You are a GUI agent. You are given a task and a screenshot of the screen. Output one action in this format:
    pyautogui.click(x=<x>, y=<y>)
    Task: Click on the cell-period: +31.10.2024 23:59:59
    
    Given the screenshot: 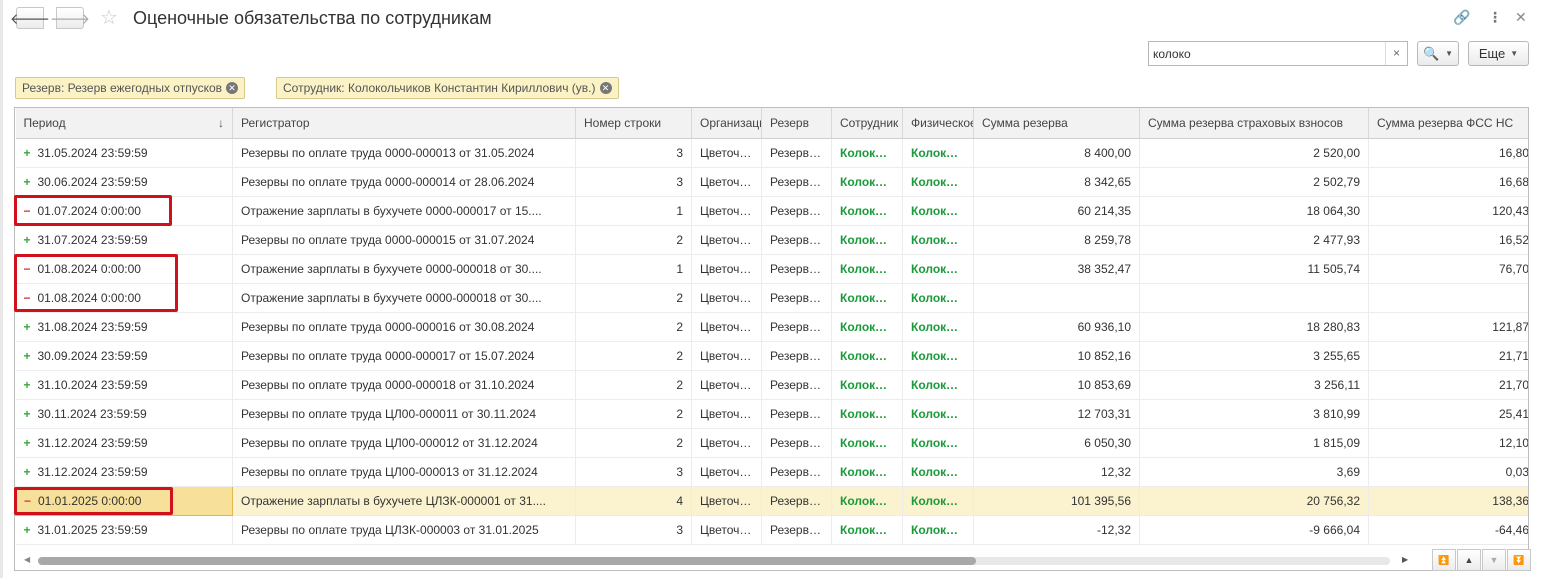 What is the action you would take?
    pyautogui.click(x=124, y=385)
    